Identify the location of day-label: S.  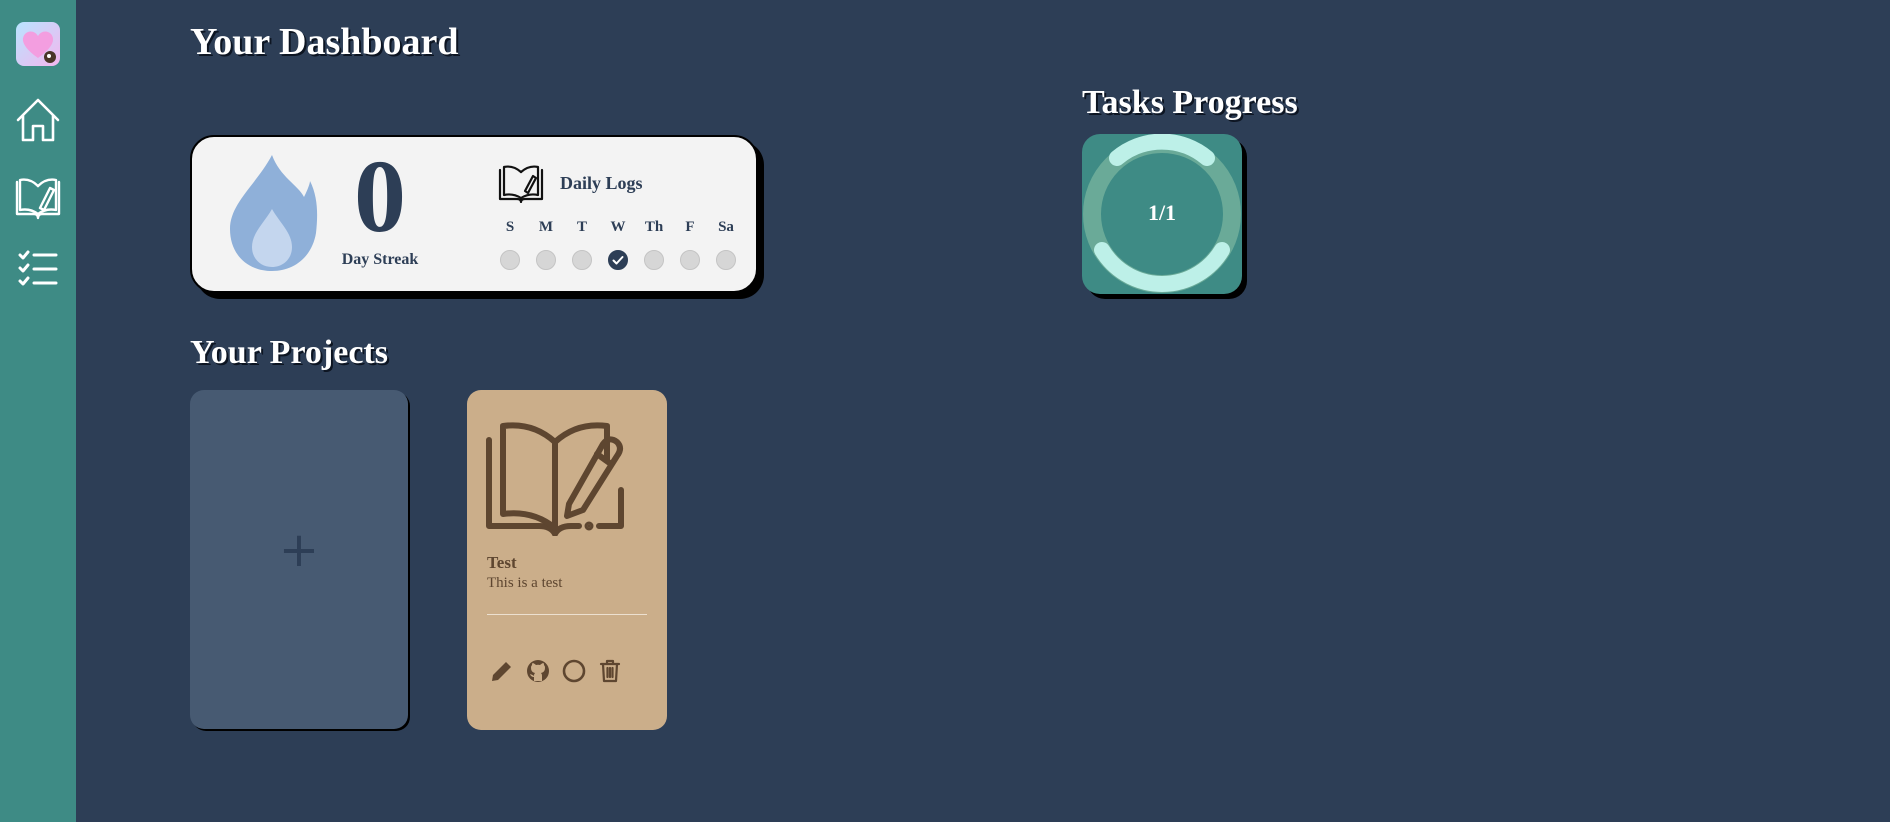
(510, 227).